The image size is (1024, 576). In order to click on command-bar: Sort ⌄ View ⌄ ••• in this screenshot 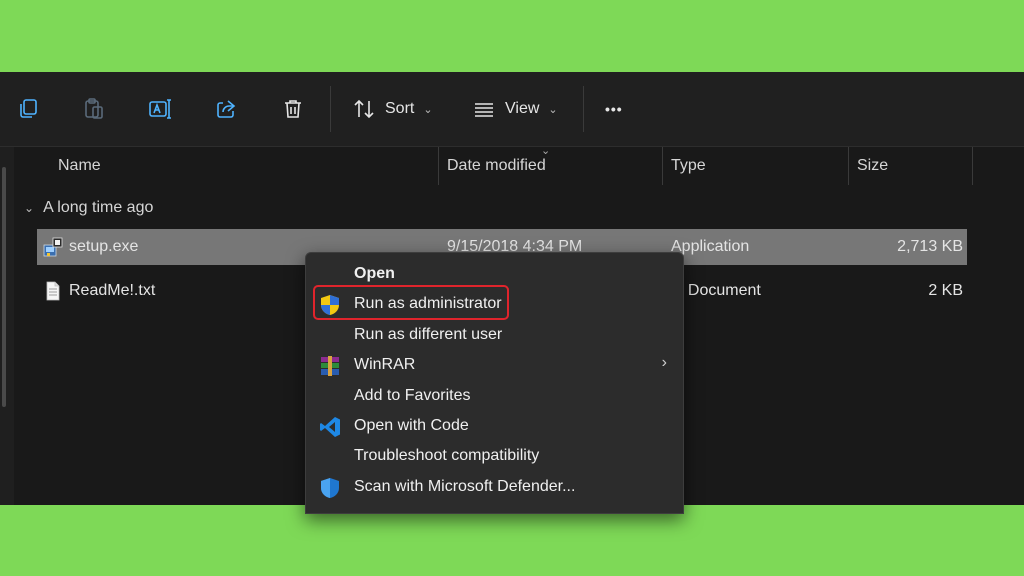, I will do `click(512, 109)`.